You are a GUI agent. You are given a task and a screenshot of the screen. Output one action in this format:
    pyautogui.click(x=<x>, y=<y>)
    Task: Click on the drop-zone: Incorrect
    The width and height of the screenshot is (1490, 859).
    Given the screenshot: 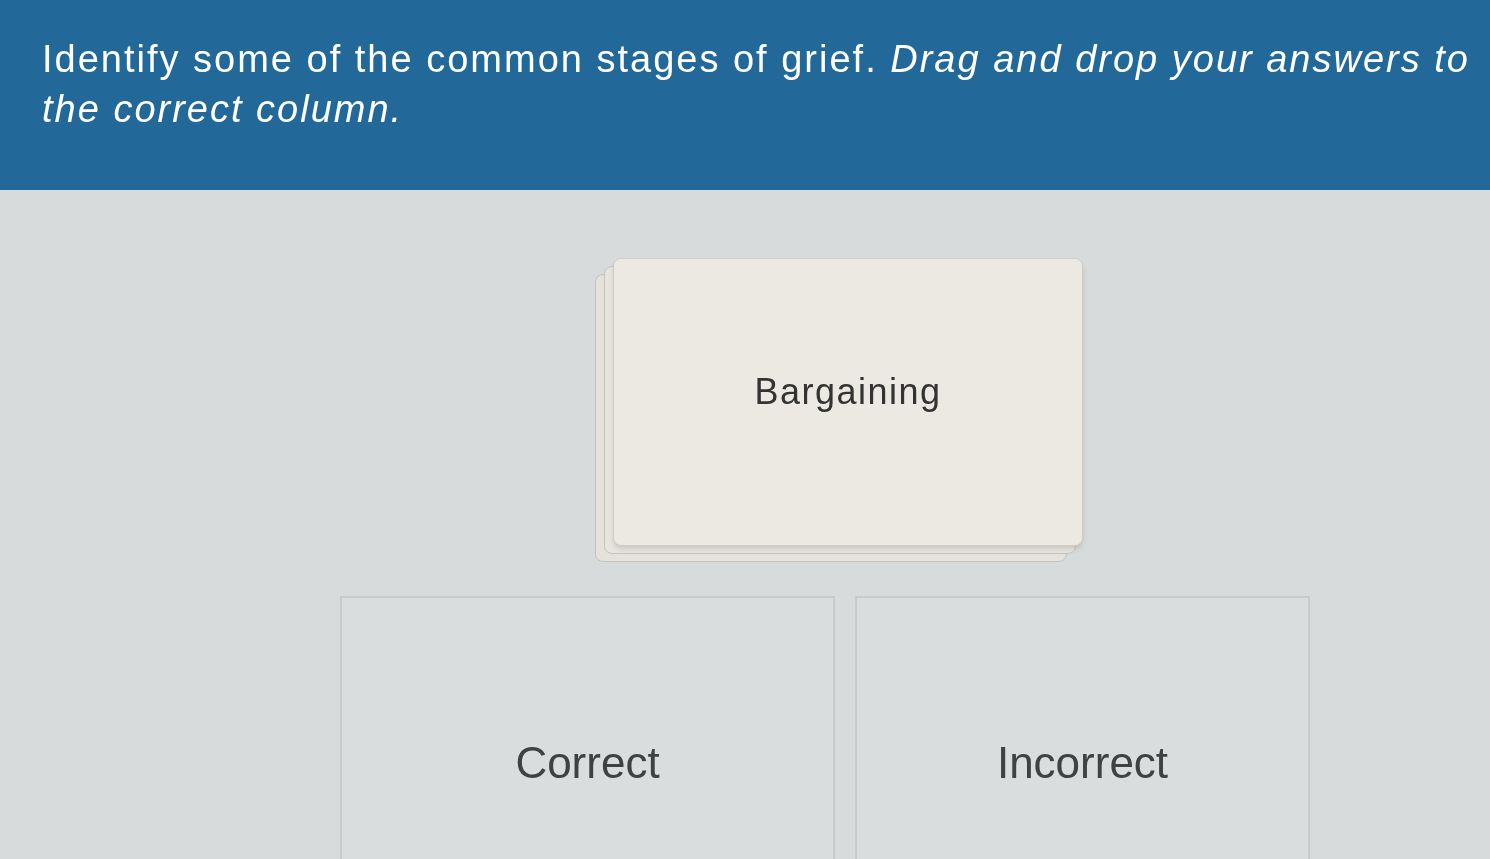 What is the action you would take?
    pyautogui.click(x=1082, y=727)
    